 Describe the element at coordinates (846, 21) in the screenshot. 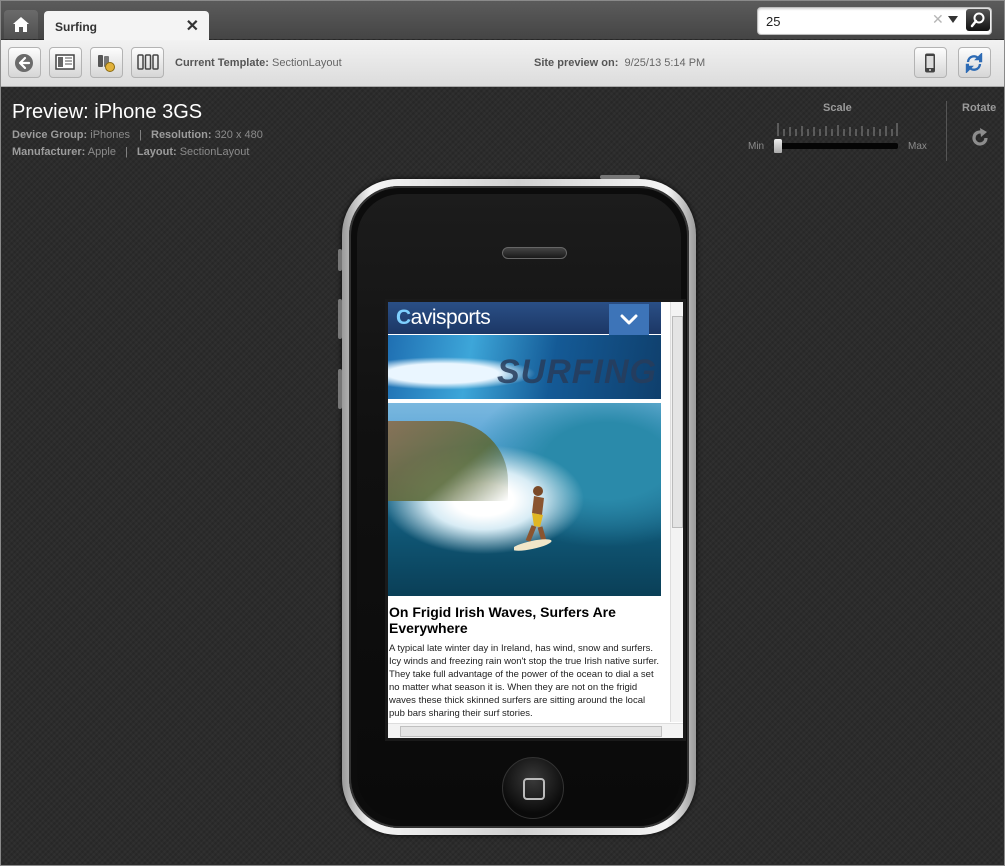

I see `search-input` at that location.